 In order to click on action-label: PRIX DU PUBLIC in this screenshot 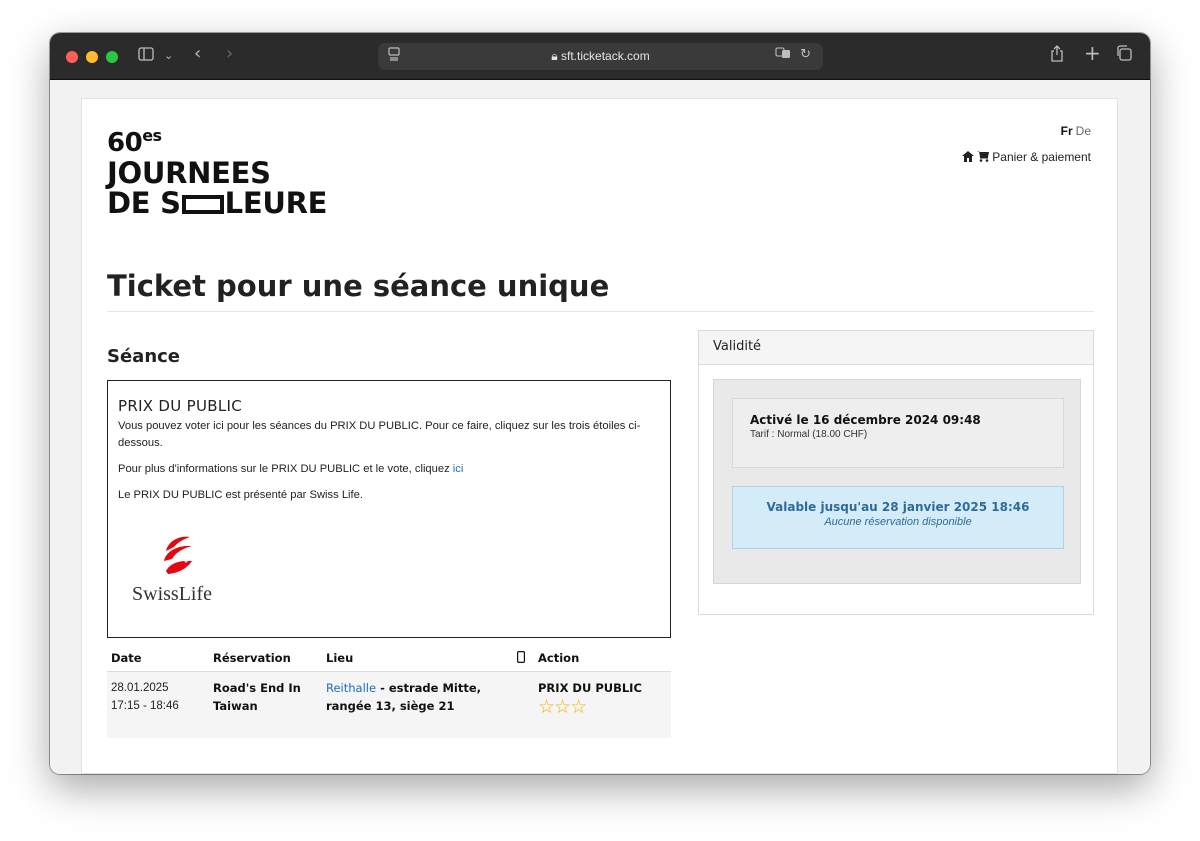, I will do `click(590, 688)`.